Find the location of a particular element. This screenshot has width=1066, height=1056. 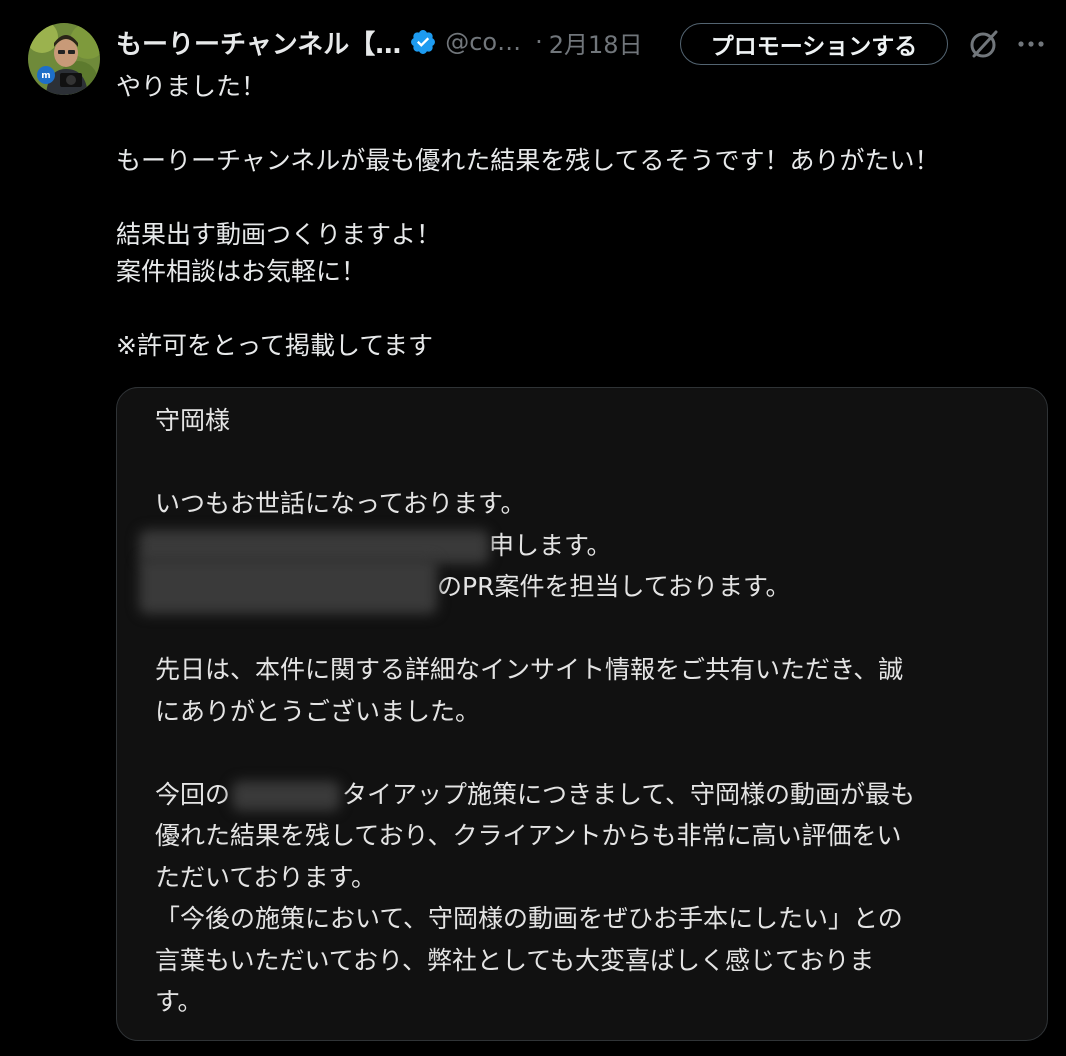

email-thanks-line: にありがとうございました。 is located at coordinates (318, 711).